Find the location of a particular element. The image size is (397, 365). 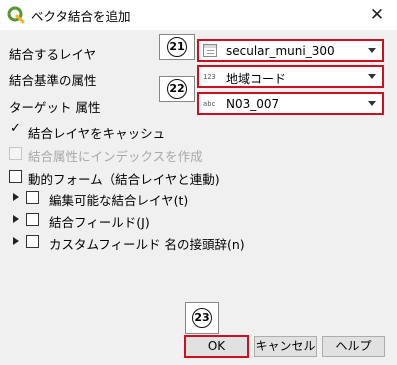

create-index-checkbox is located at coordinates (15, 153).